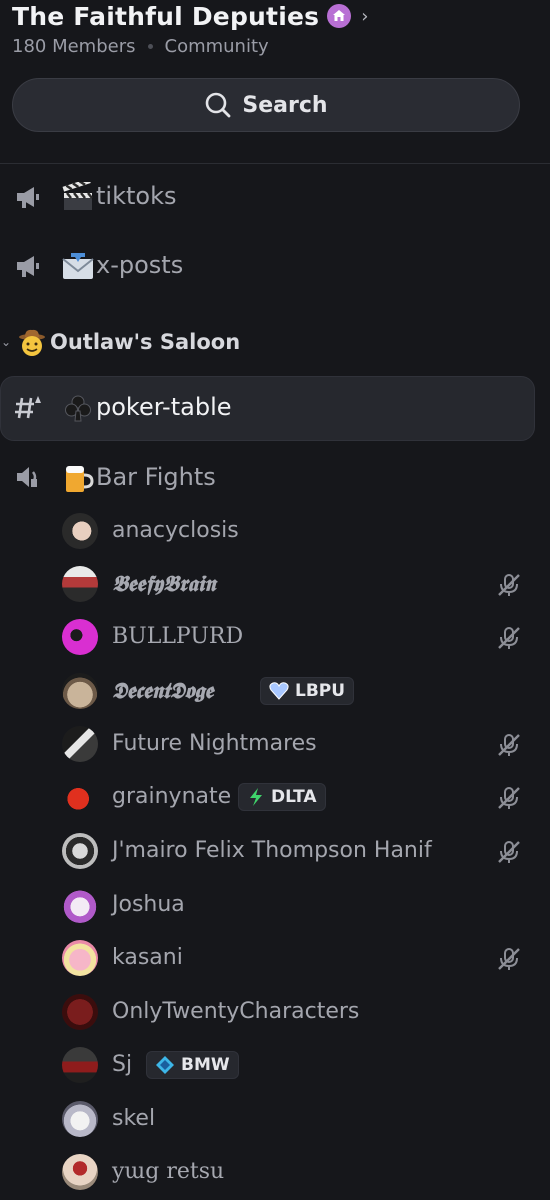 Image resolution: width=550 pixels, height=1200 pixels. I want to click on voice-member: 𝕭𝖊𝖊𝖋𝖞𝕭𝖗𝖆𝖎𝖓, so click(275, 584).